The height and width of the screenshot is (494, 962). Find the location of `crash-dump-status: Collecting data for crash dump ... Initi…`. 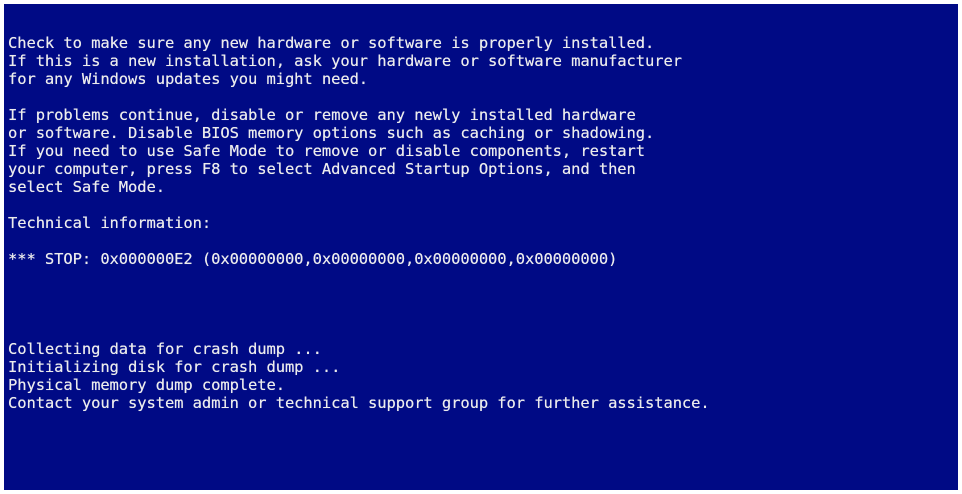

crash-dump-status: Collecting data for crash dump ... Initi… is located at coordinates (481, 376).